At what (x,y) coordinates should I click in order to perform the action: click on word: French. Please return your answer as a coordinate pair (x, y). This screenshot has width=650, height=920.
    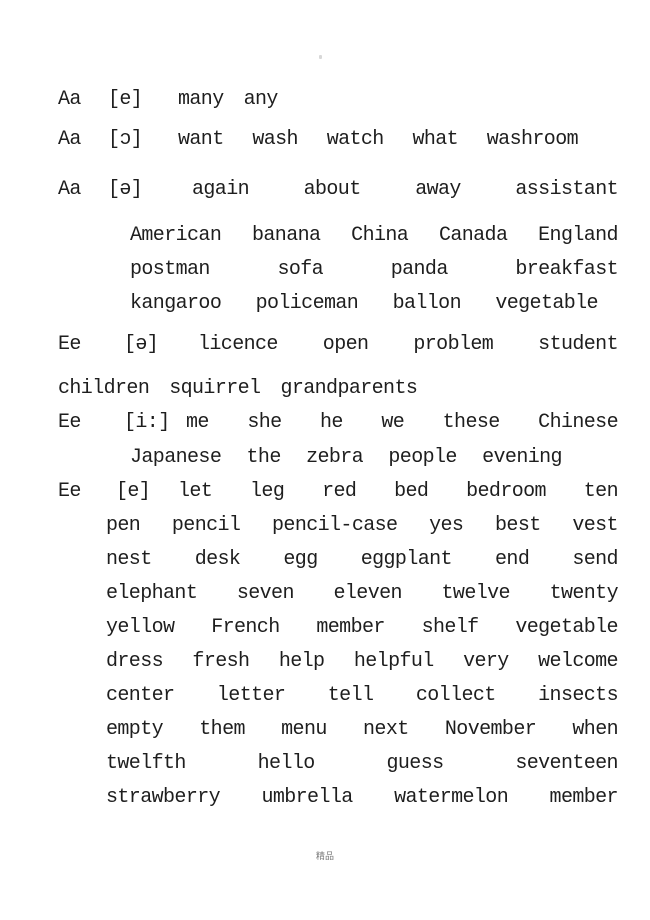
    Looking at the image, I should click on (245, 627).